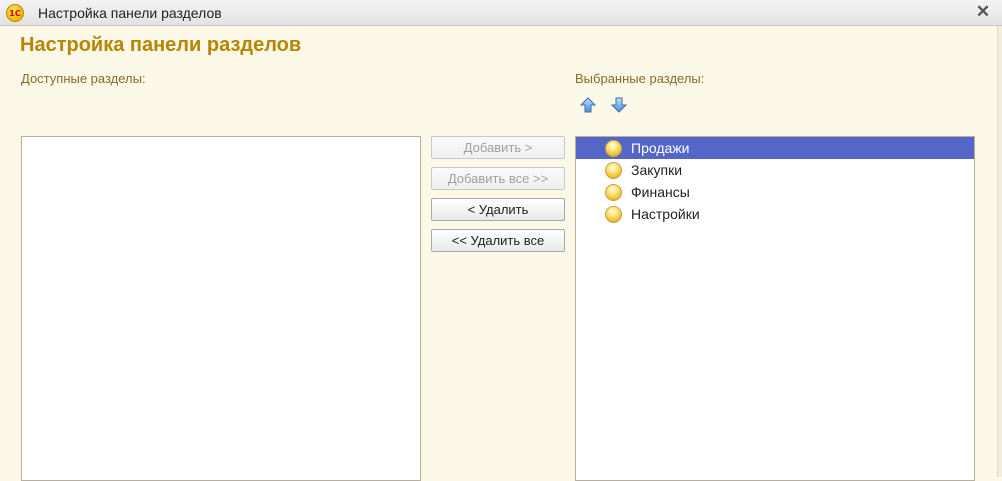 The image size is (1002, 481). I want to click on selected-sections-label: Выбранные разделы:, so click(640, 78).